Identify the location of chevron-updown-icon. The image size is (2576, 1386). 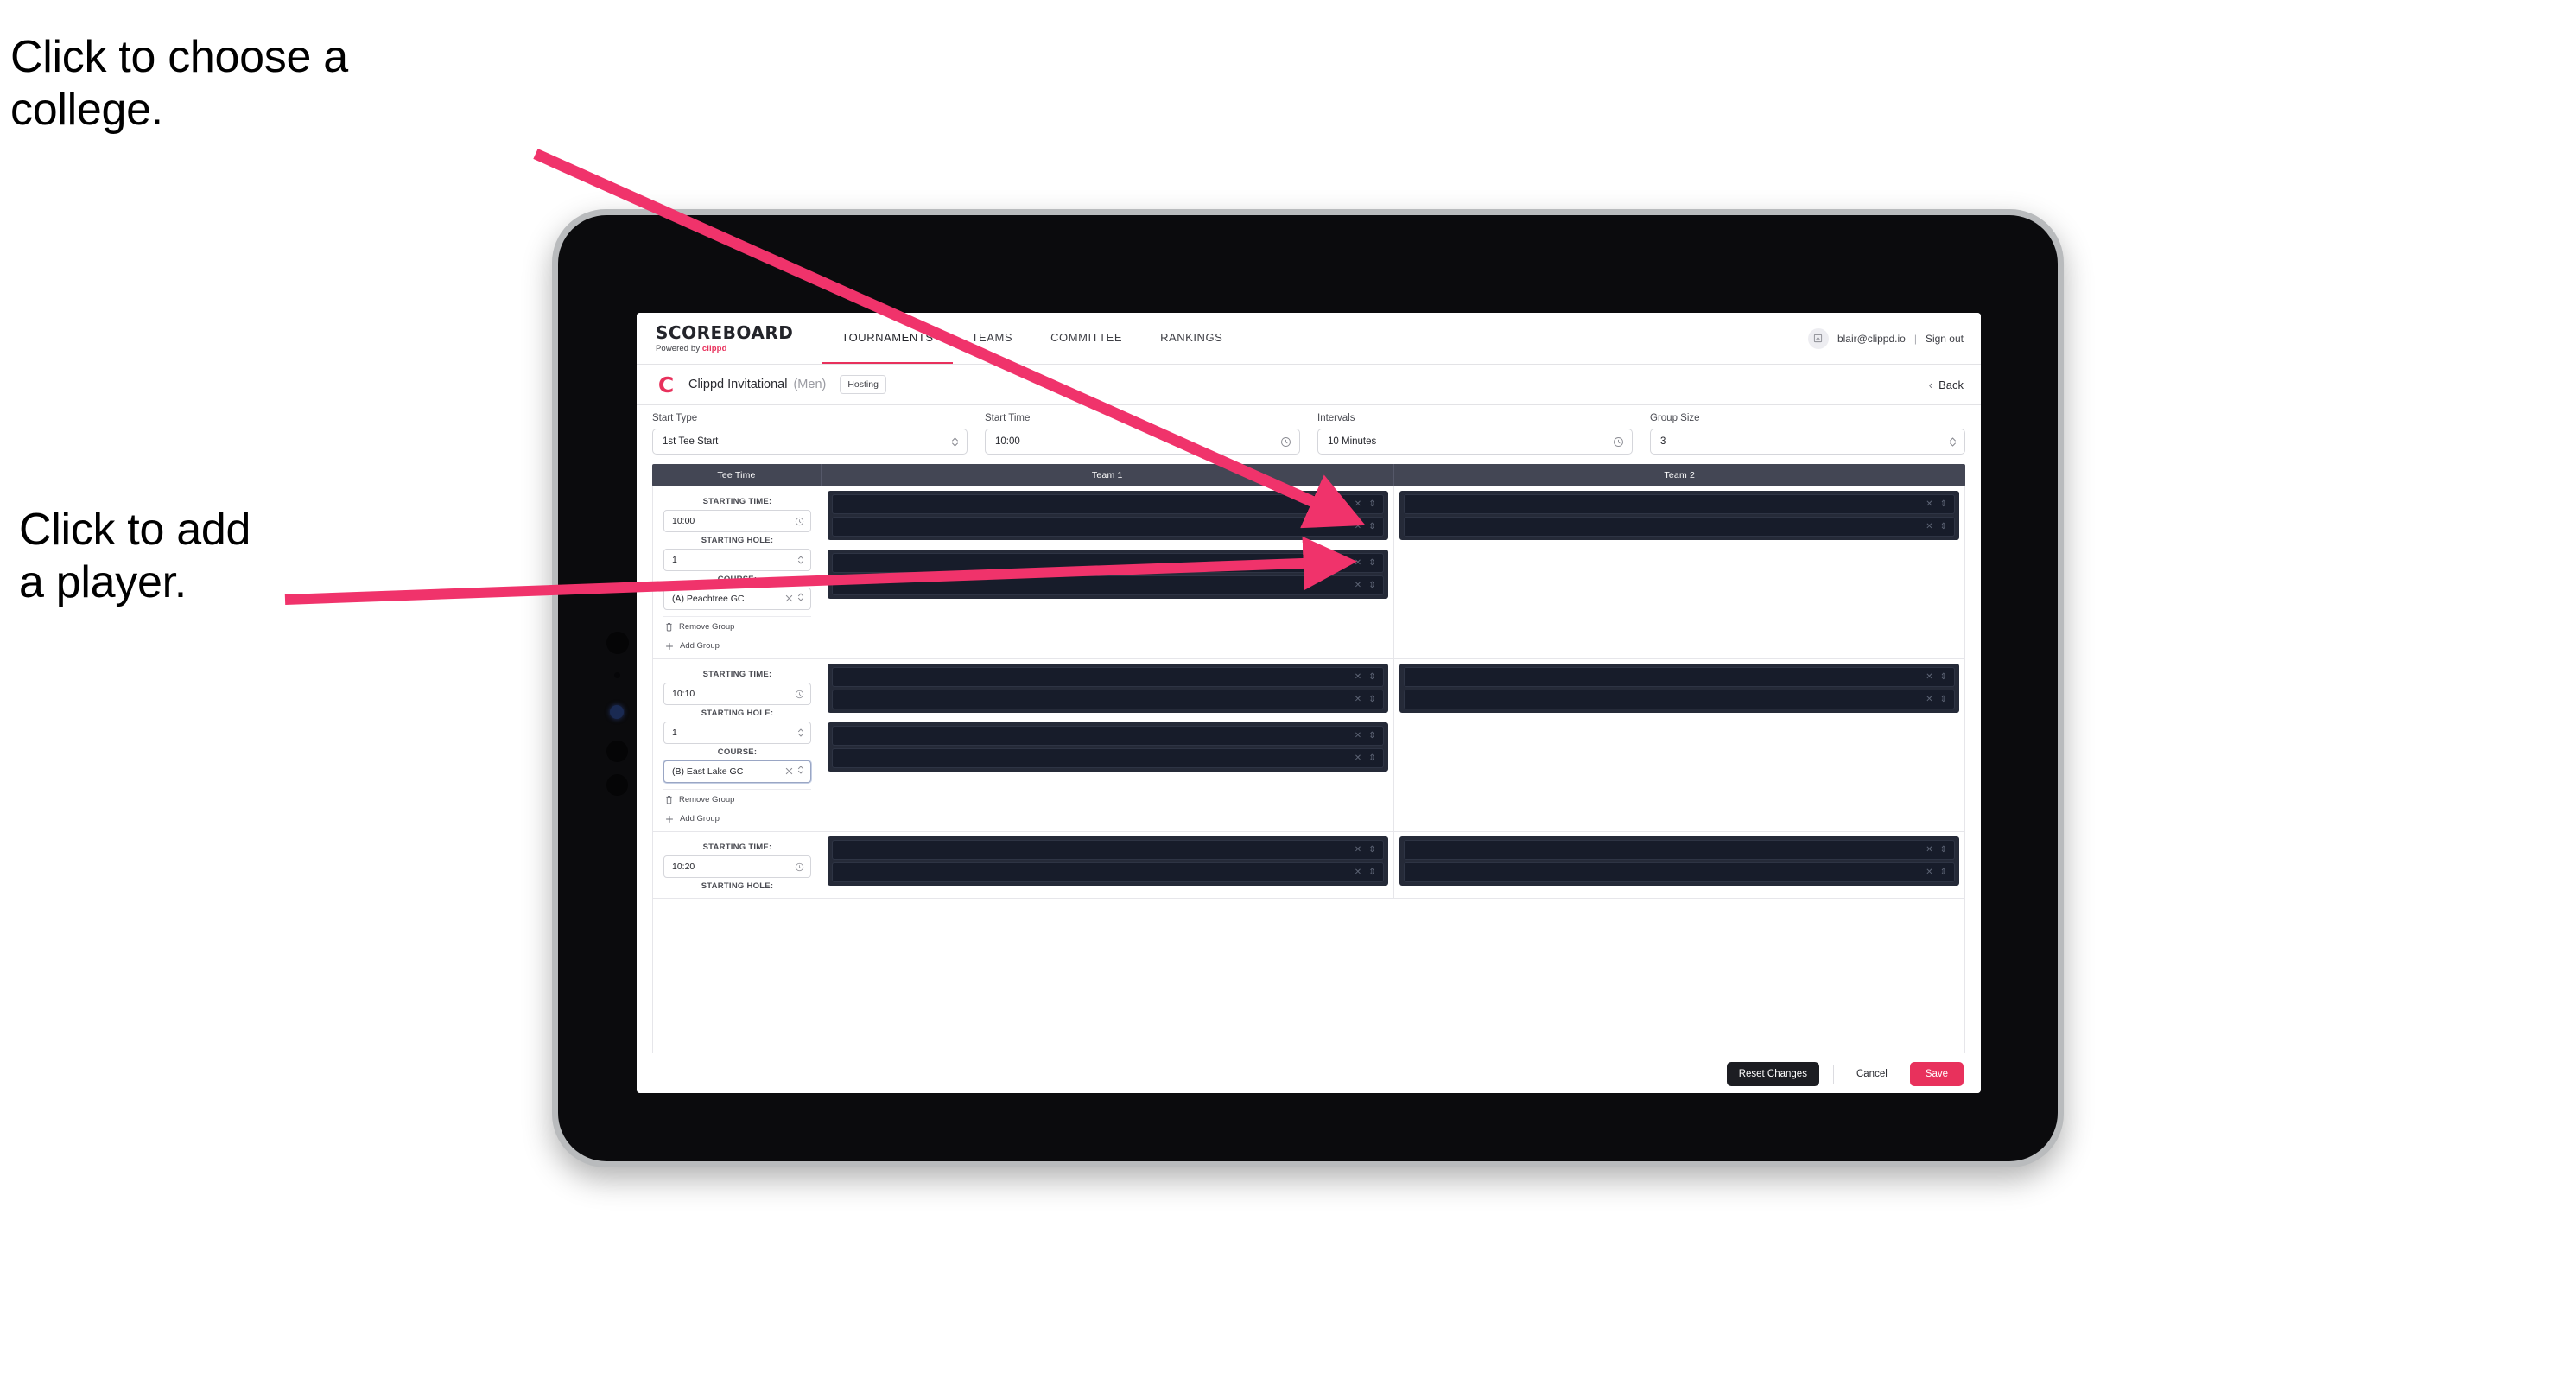
(1953, 442).